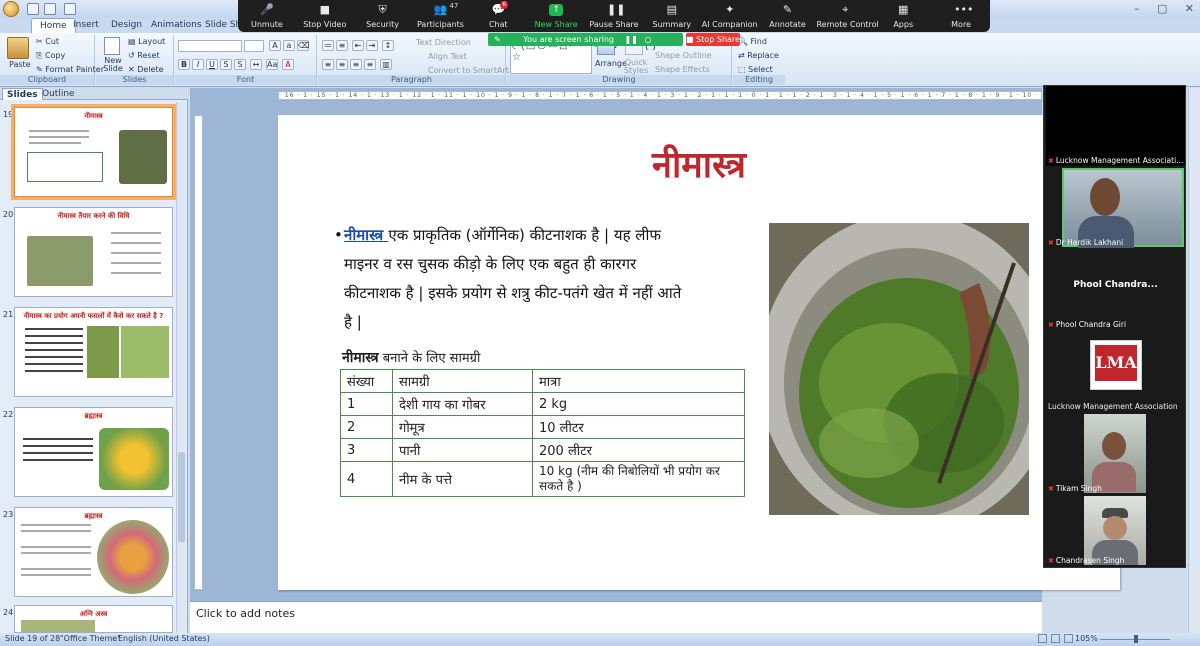 Image resolution: width=1200 pixels, height=646 pixels. What do you see at coordinates (198, 64) in the screenshot?
I see `italic-icon: I` at bounding box center [198, 64].